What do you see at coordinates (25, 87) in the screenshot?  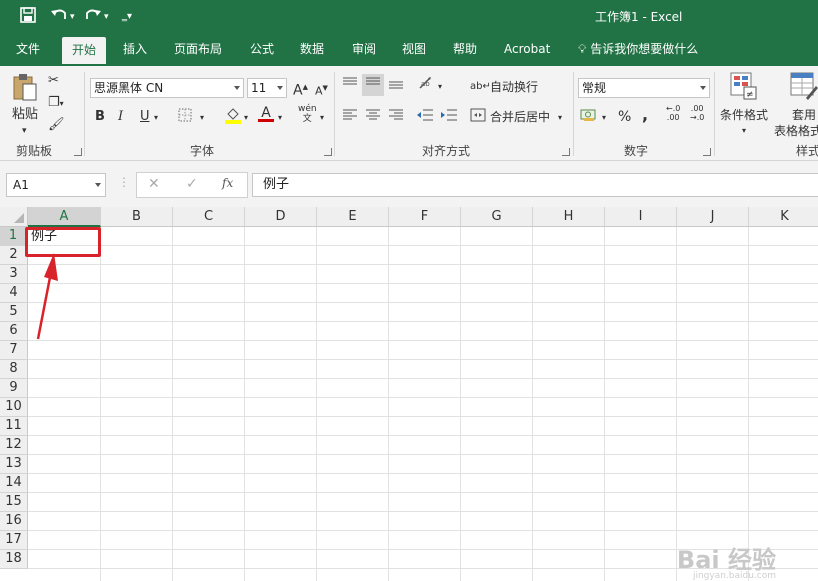 I see `paste-icon` at bounding box center [25, 87].